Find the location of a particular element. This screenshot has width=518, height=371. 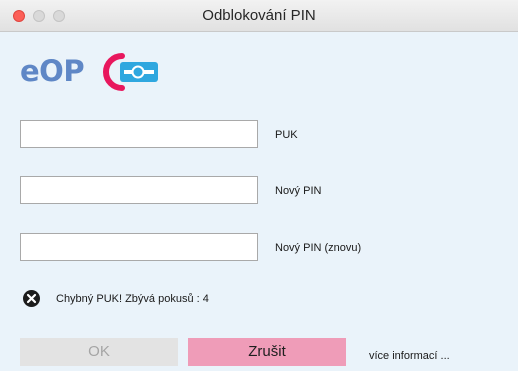

title-bar: Odblokování PIN is located at coordinates (259, 16).